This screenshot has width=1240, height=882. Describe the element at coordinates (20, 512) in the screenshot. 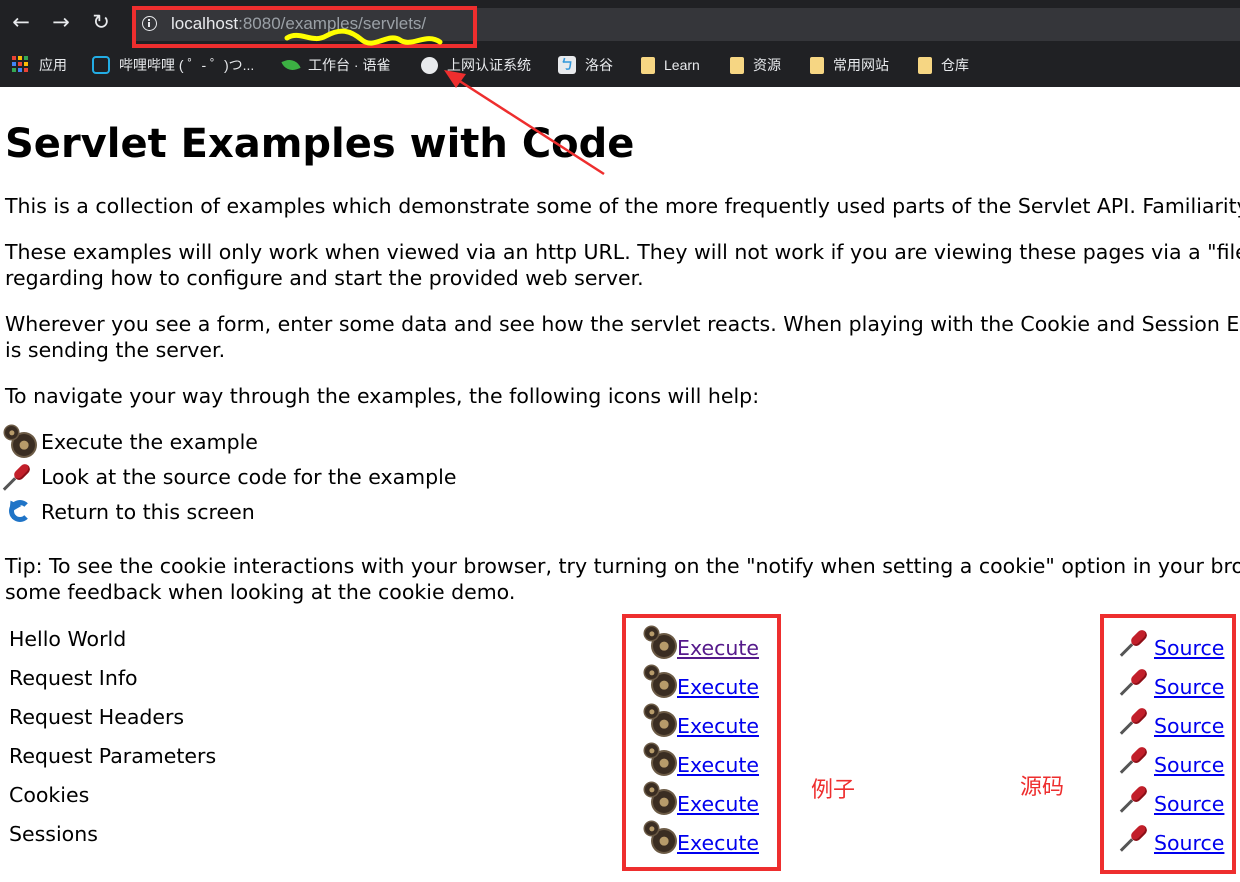

I see `return-arrow-icon` at that location.